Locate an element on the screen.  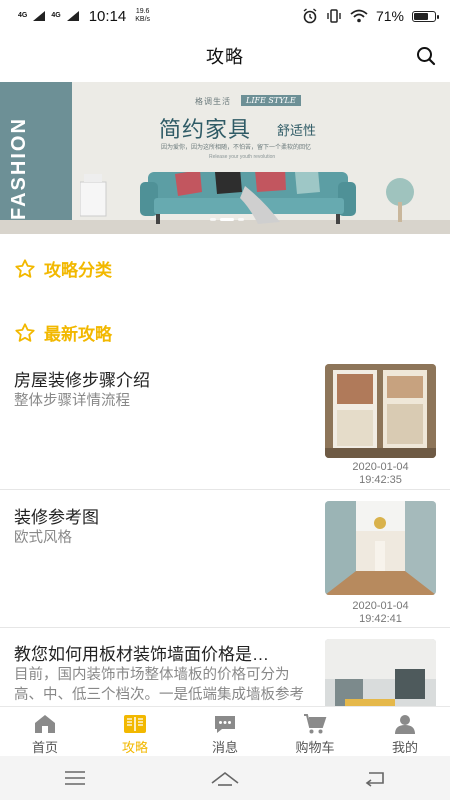
status-bar: 4G 4G 10:14 19.6 KB/s 71% is located at coordinates (225, 16).